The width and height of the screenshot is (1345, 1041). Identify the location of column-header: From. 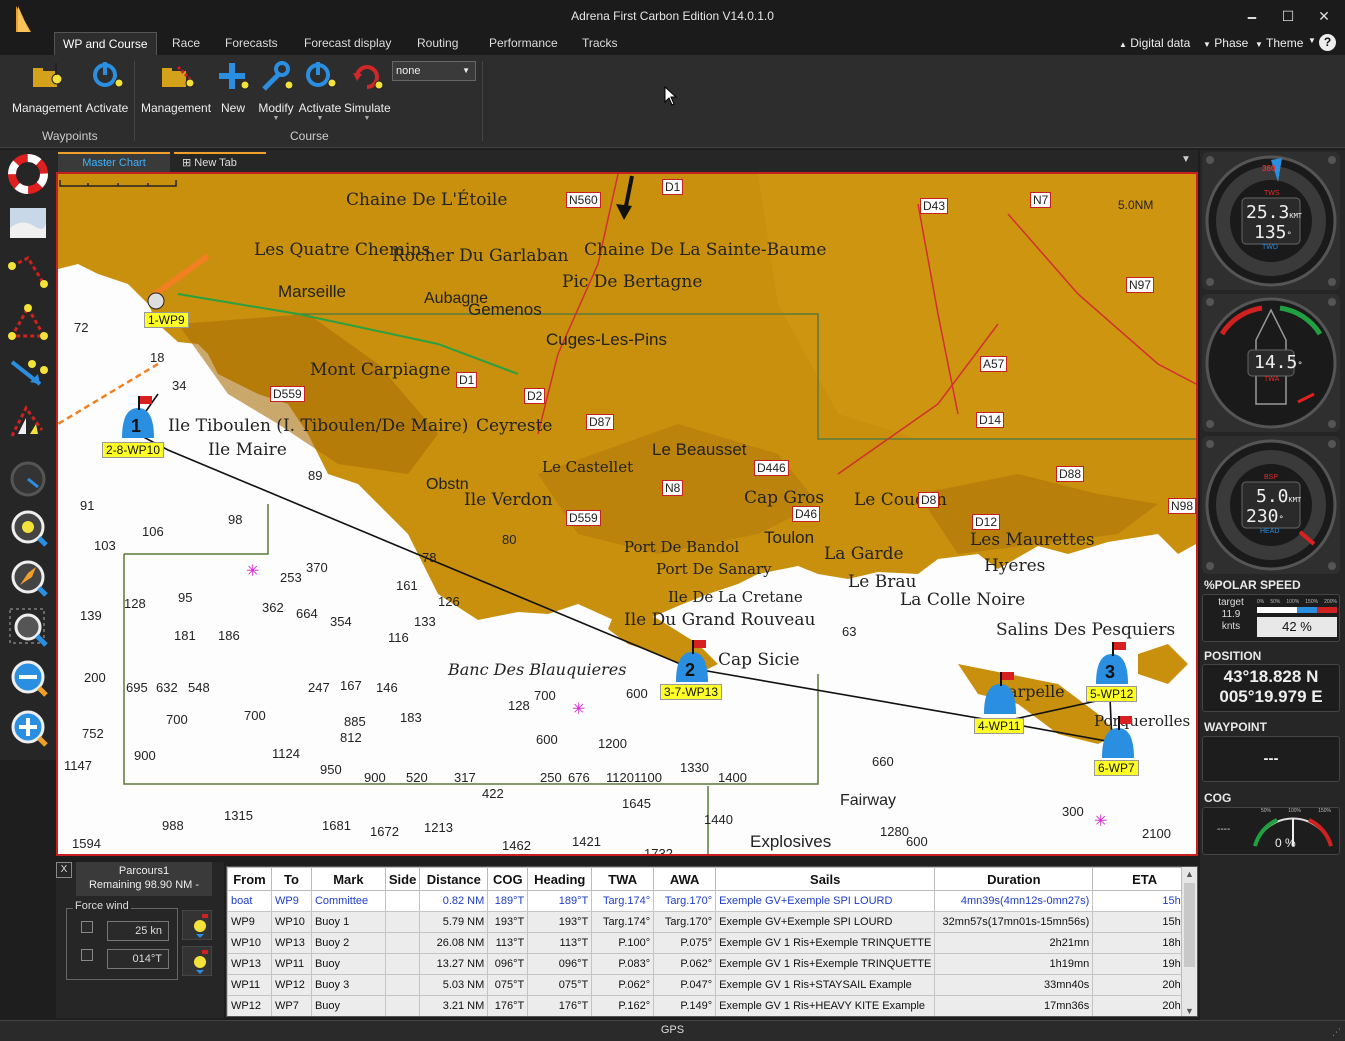
(249, 879).